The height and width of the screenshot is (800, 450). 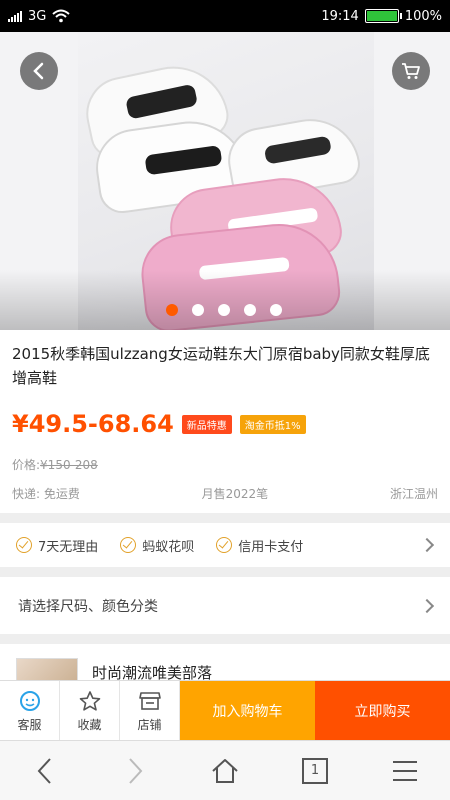 I want to click on service-return: 7天无理由, so click(x=57, y=545).